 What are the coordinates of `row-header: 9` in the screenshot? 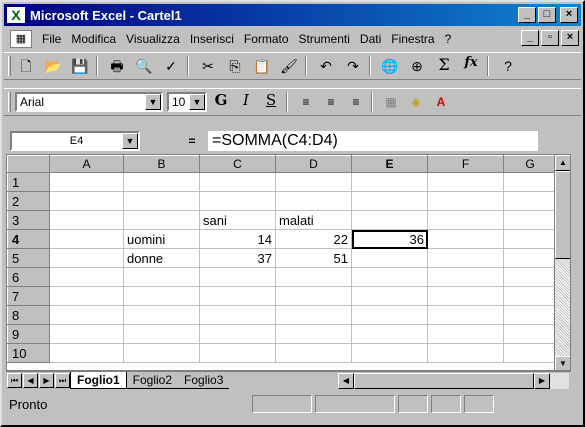 It's located at (28, 334).